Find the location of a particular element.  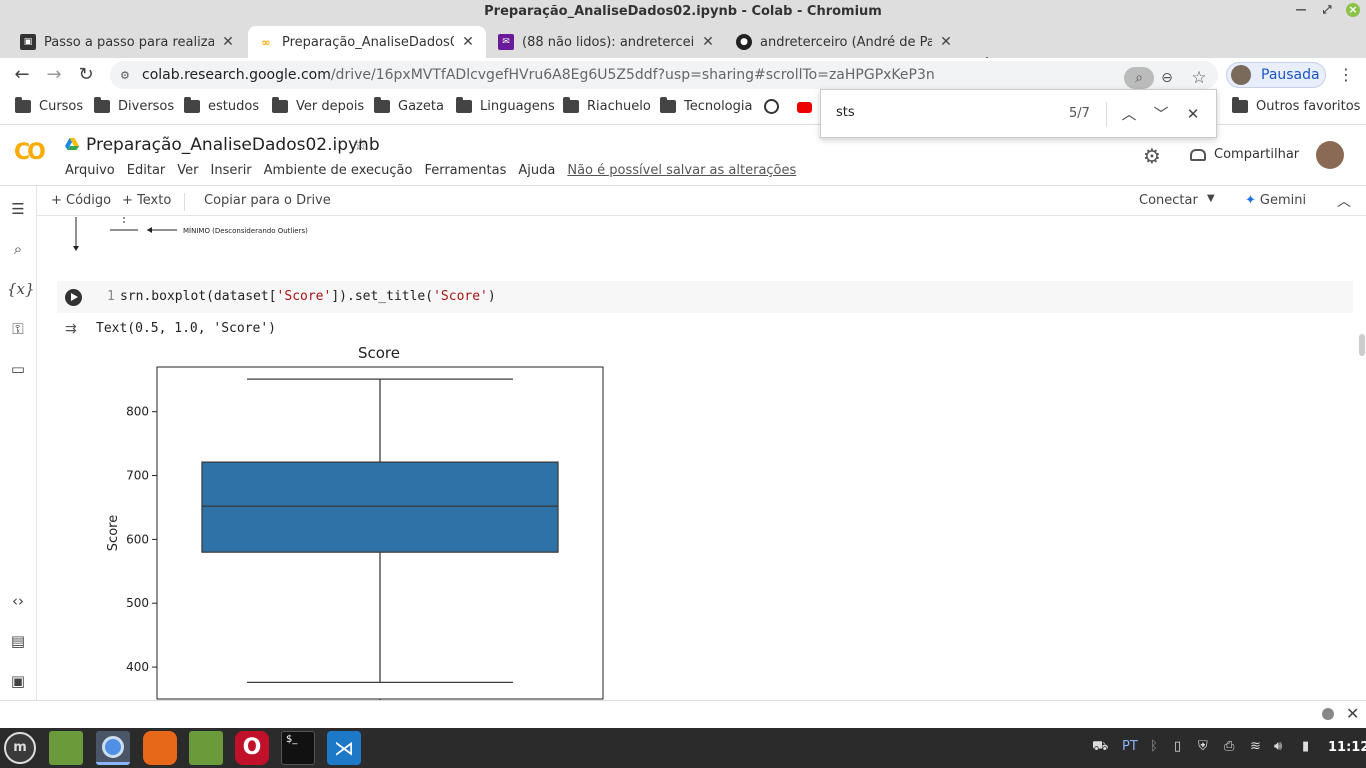

output-scrollbar is located at coordinates (1362, 345).